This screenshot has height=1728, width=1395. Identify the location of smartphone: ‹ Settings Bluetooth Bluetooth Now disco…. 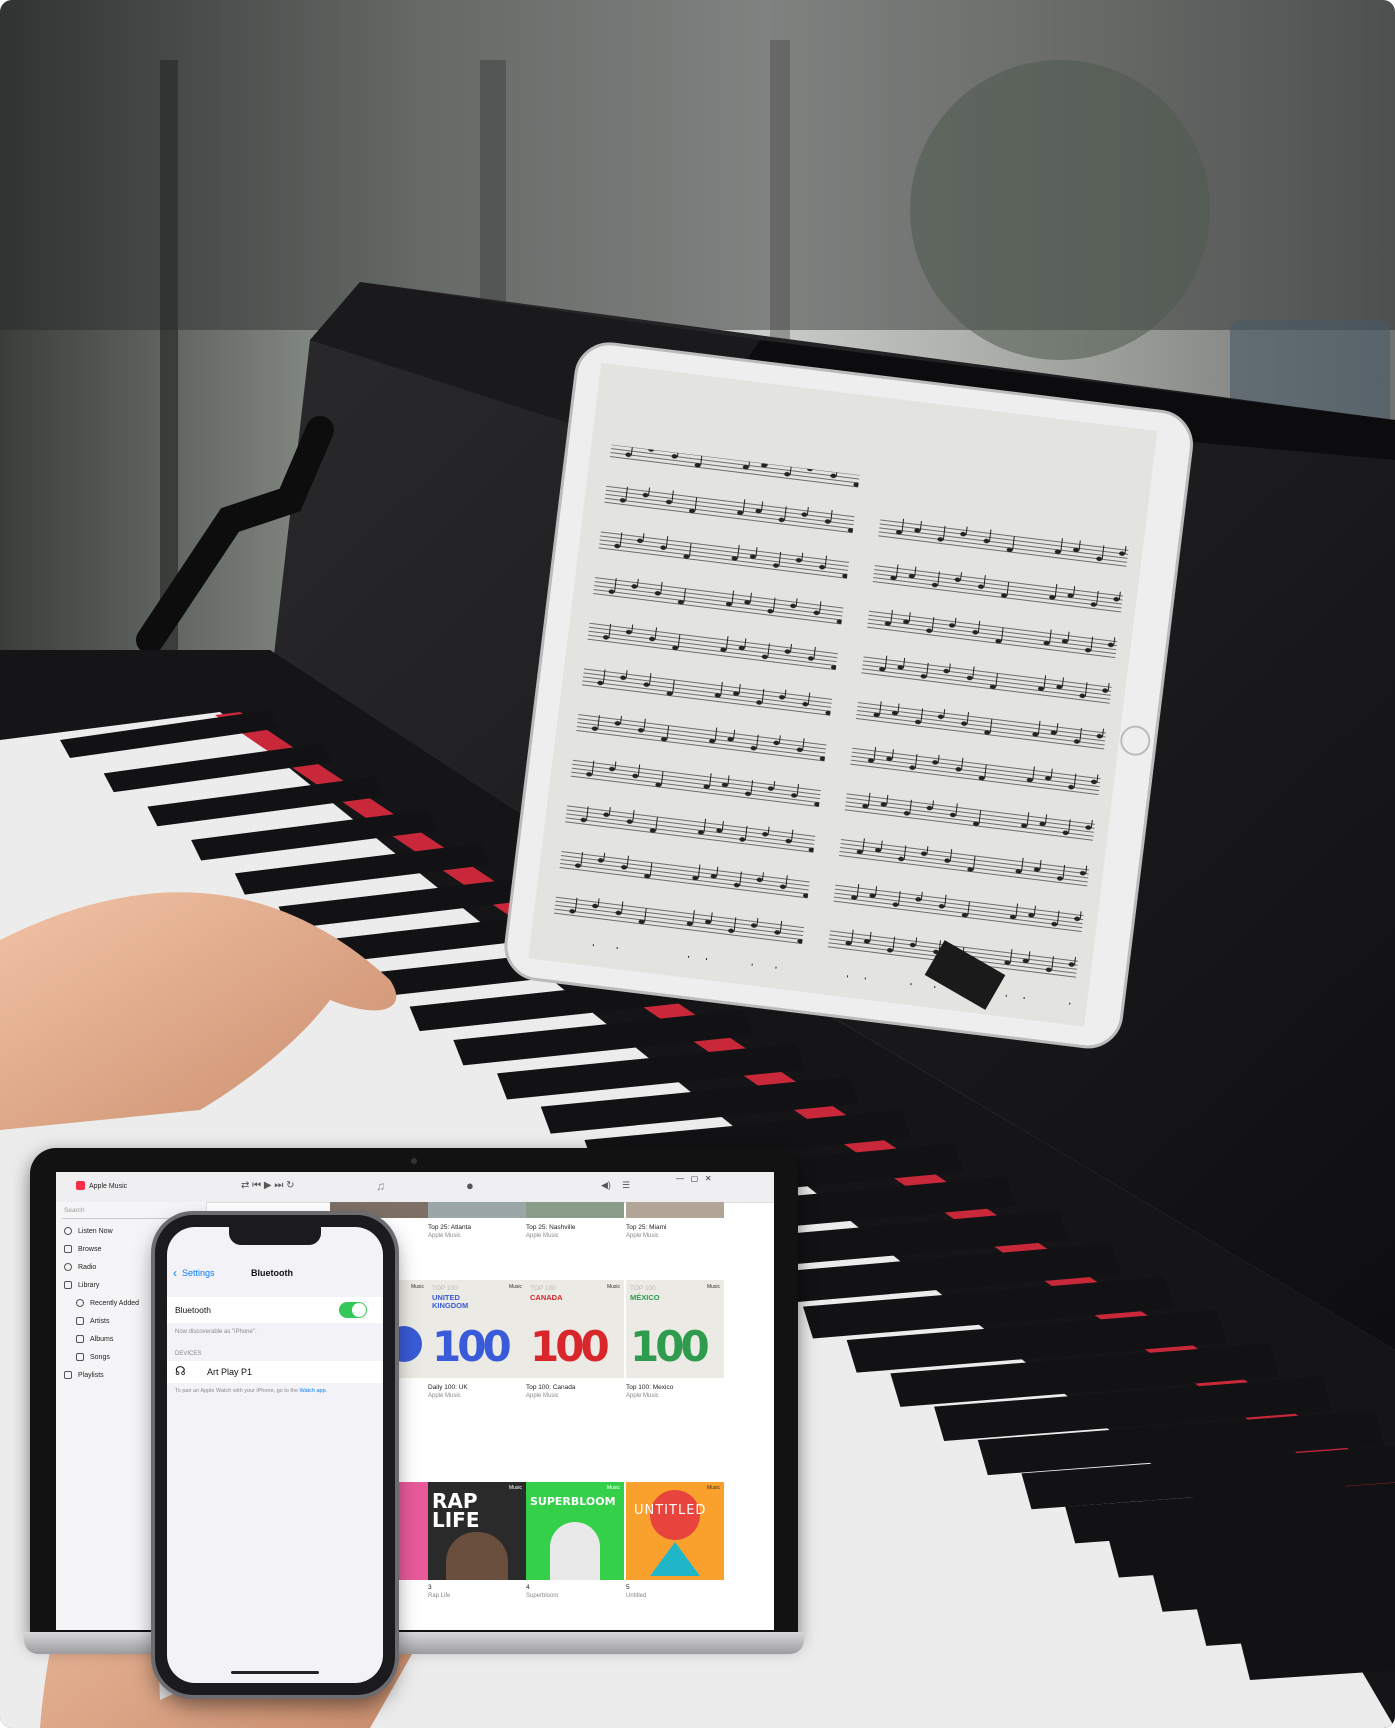
(275, 1455).